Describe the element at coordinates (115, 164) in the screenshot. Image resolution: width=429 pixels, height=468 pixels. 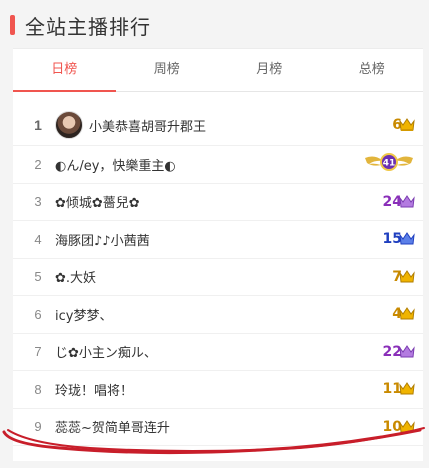
I see `anchor-name: ◐ん/ey，快樂重主◐` at that location.